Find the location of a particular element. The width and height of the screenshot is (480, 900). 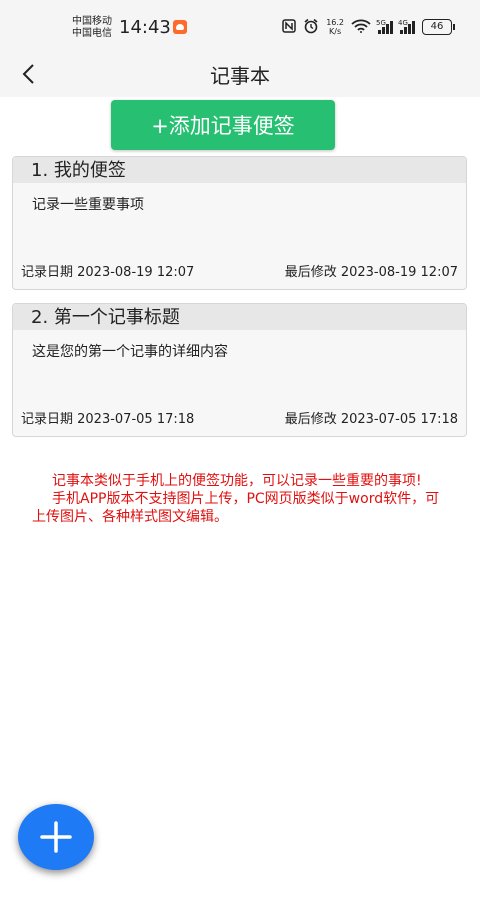

battery-icon: 46 is located at coordinates (438, 27).